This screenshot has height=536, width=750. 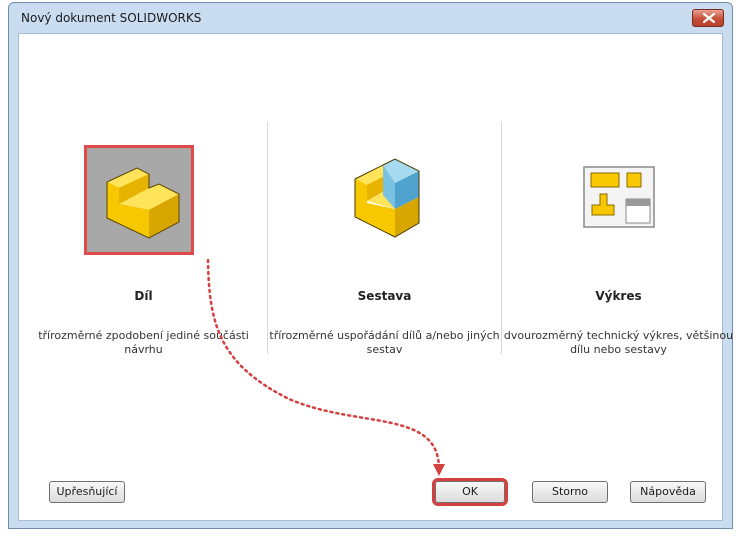 What do you see at coordinates (111, 18) in the screenshot?
I see `window-title: Nový dokument SOLIDWORKS` at bounding box center [111, 18].